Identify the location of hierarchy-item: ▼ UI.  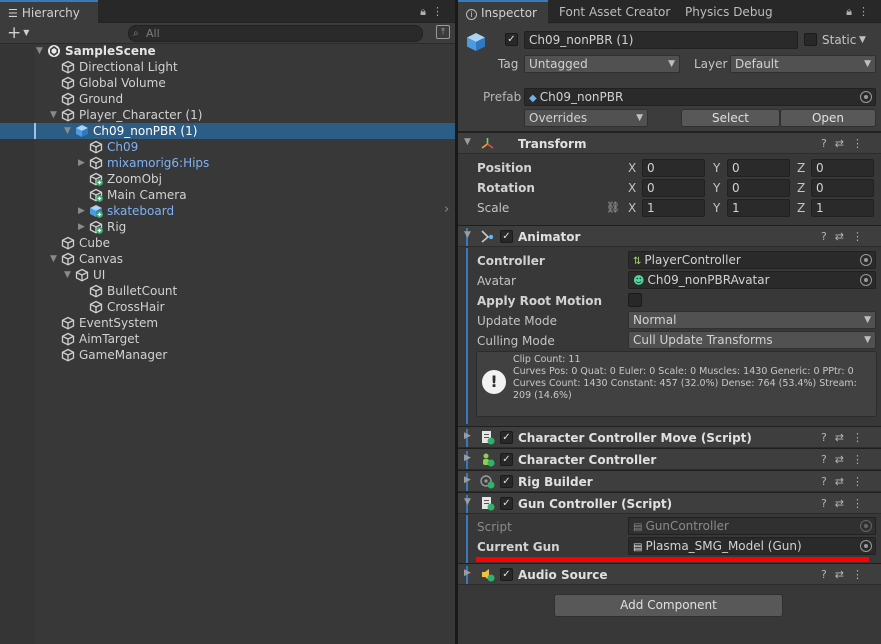
(227, 275).